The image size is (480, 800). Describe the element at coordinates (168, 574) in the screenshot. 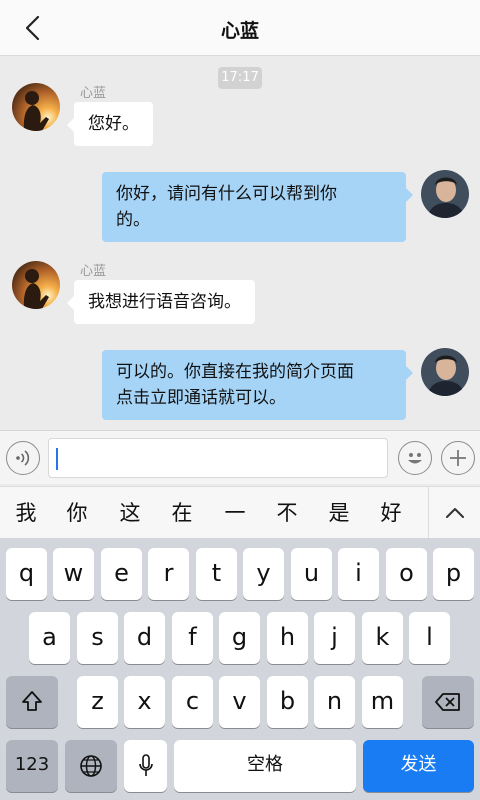

I see `key-r: r` at that location.